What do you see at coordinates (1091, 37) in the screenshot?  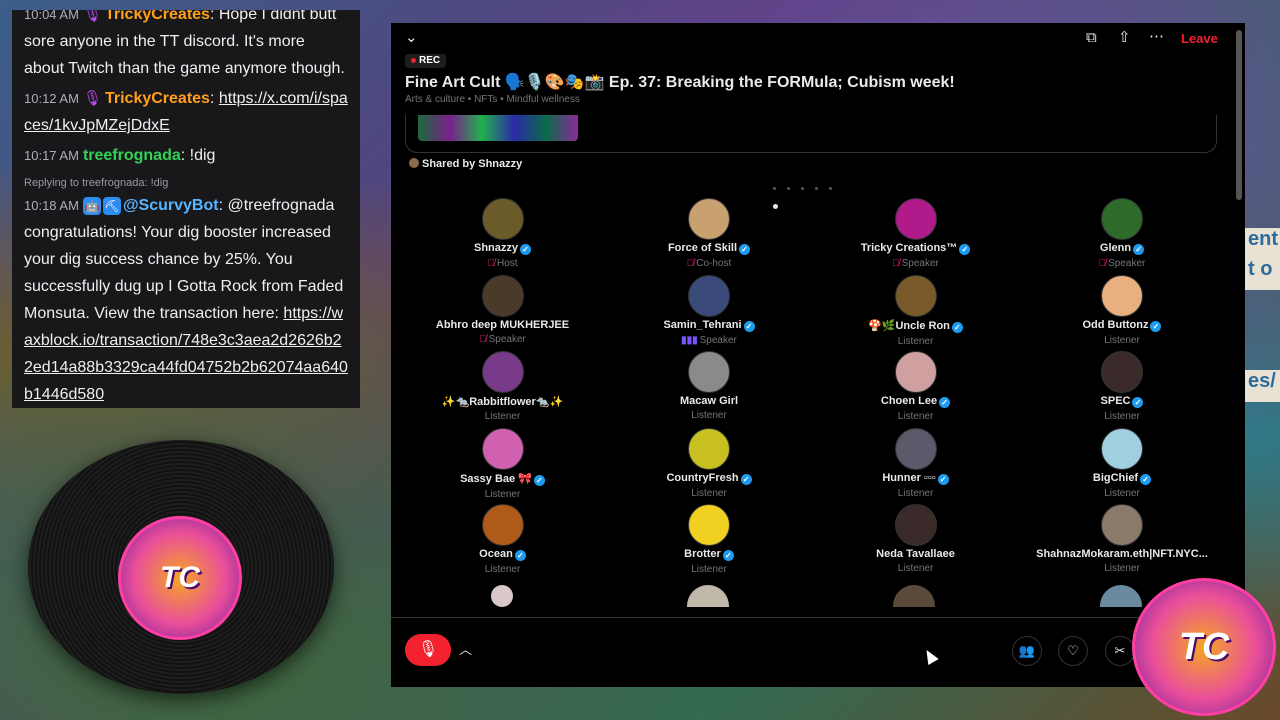 I see `minimize-window-icon: ⧉` at bounding box center [1091, 37].